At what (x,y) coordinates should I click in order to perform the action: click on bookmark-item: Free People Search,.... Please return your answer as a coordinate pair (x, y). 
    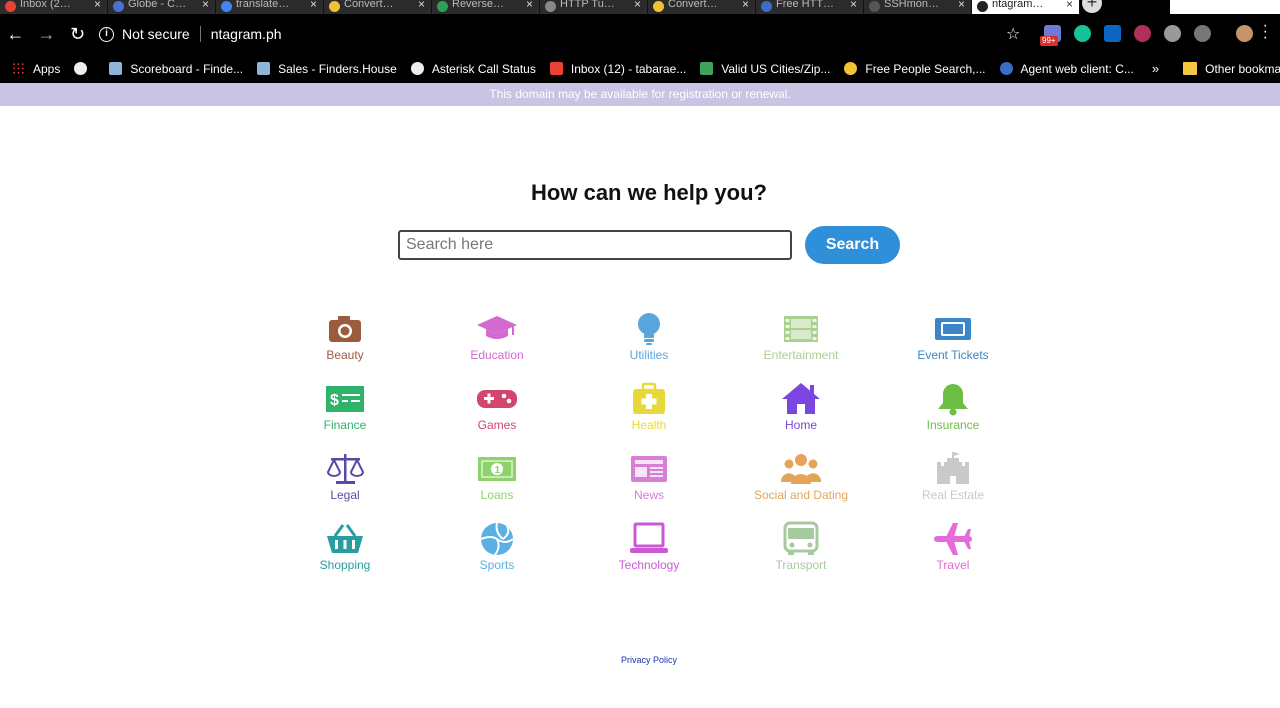
    Looking at the image, I should click on (915, 69).